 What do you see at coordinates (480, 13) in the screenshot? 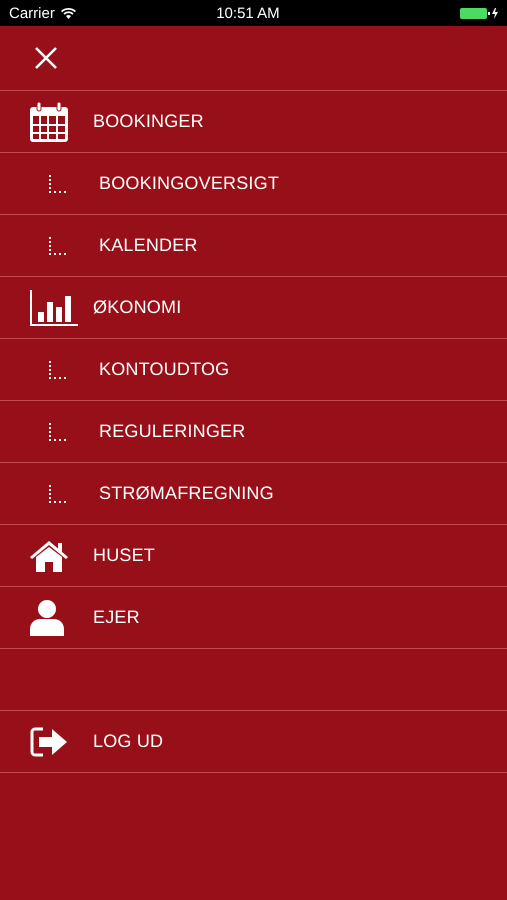
I see `battery-icon` at bounding box center [480, 13].